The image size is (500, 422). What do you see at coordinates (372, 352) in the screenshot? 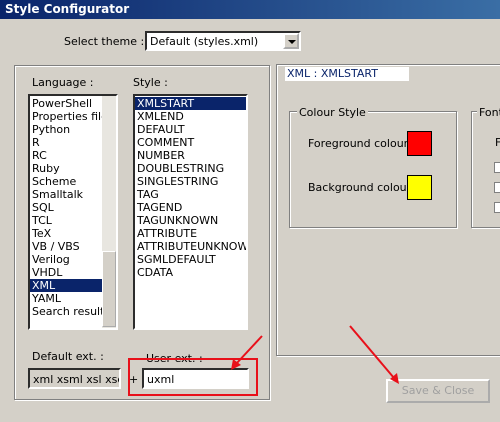
I see `arrow-to-save-button` at bounding box center [372, 352].